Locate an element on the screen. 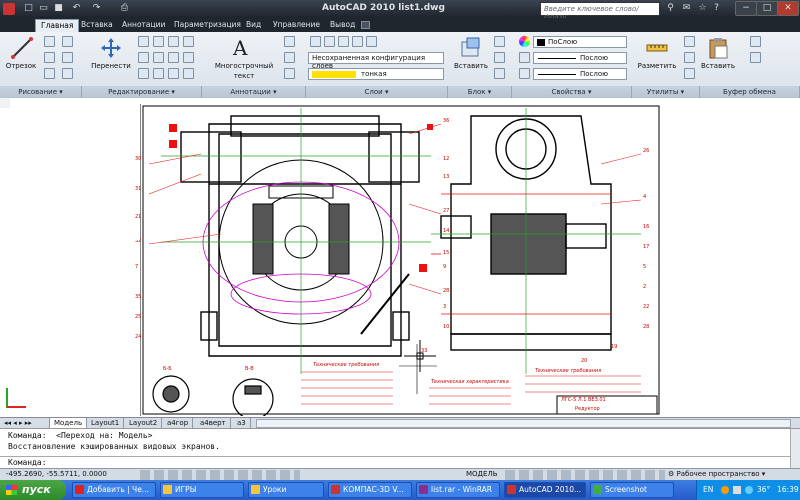  task-lessons-folder: Уроки is located at coordinates (286, 490).